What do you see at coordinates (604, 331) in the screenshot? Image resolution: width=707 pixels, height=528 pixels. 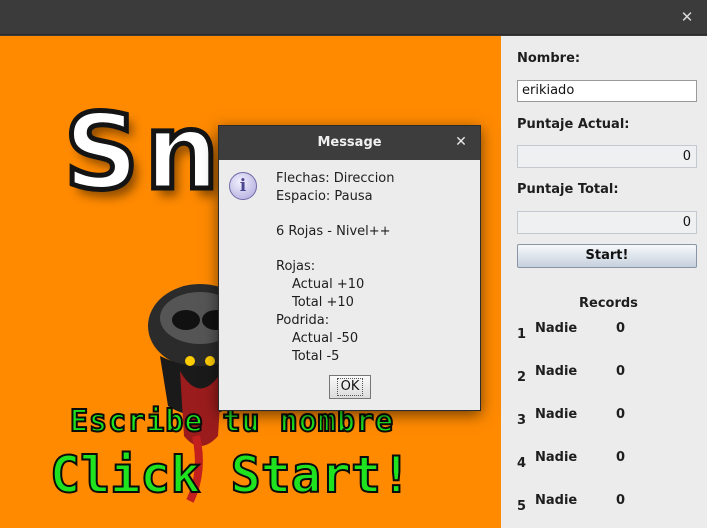 I see `record-row: 1 Nadie 0` at bounding box center [604, 331].